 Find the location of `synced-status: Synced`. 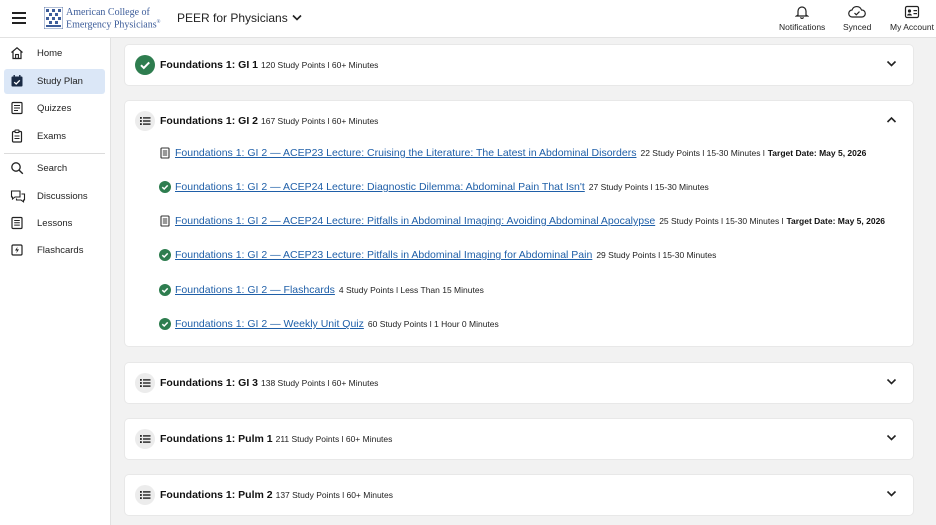

synced-status: Synced is located at coordinates (857, 18).